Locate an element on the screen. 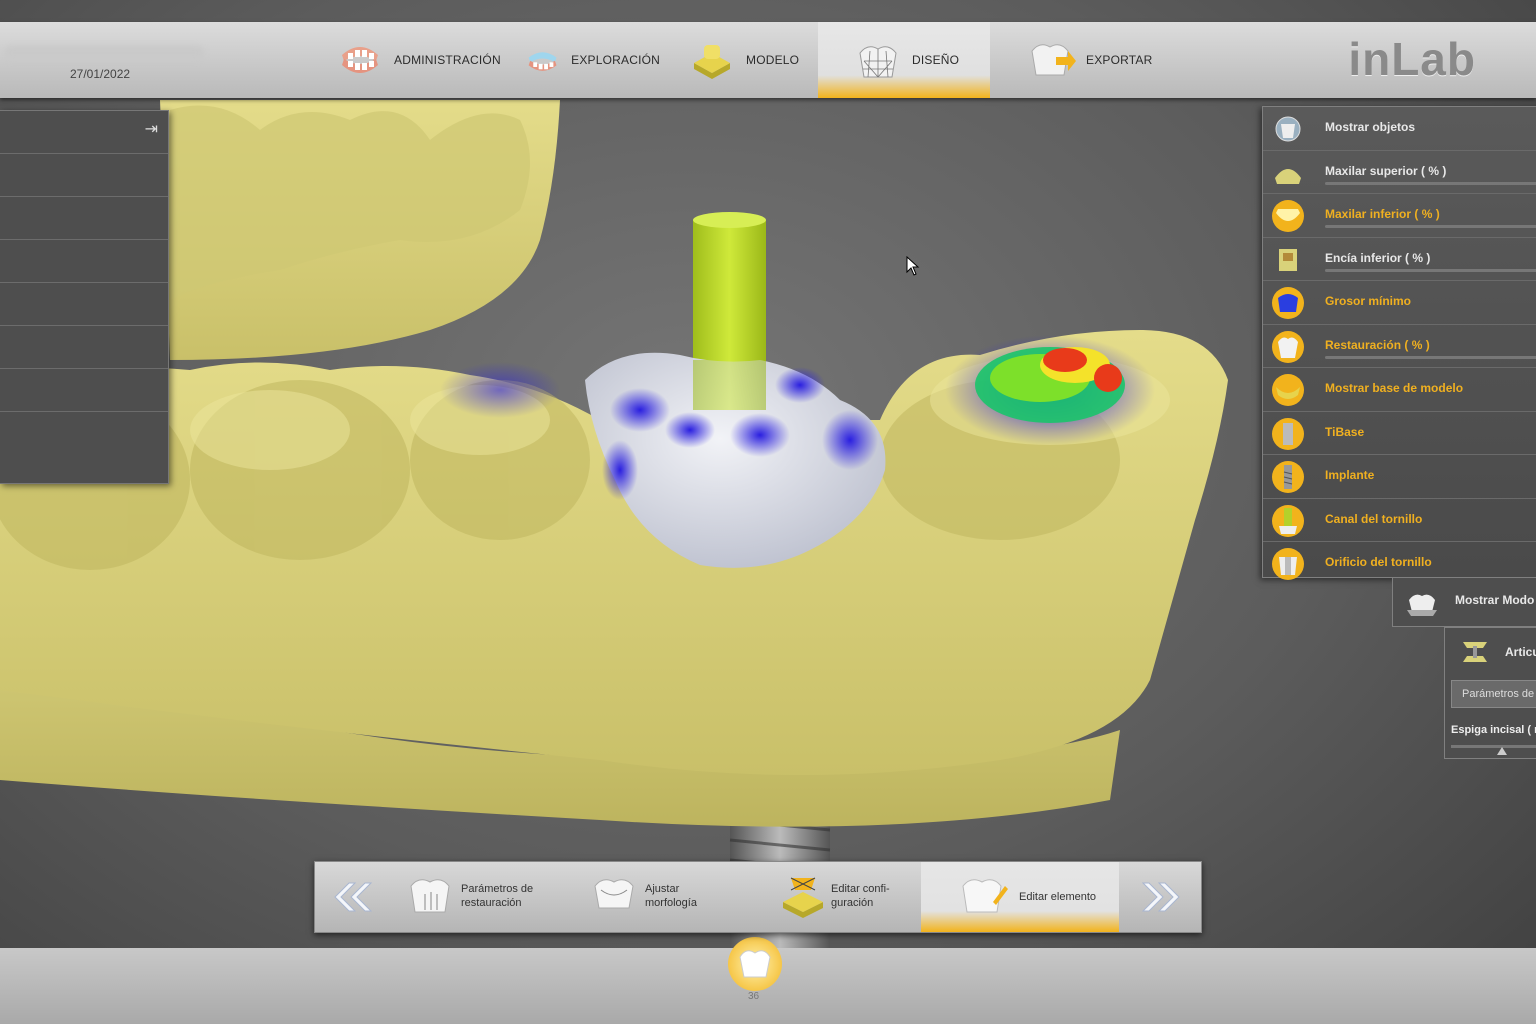  label-line-2: guración is located at coordinates (852, 903).